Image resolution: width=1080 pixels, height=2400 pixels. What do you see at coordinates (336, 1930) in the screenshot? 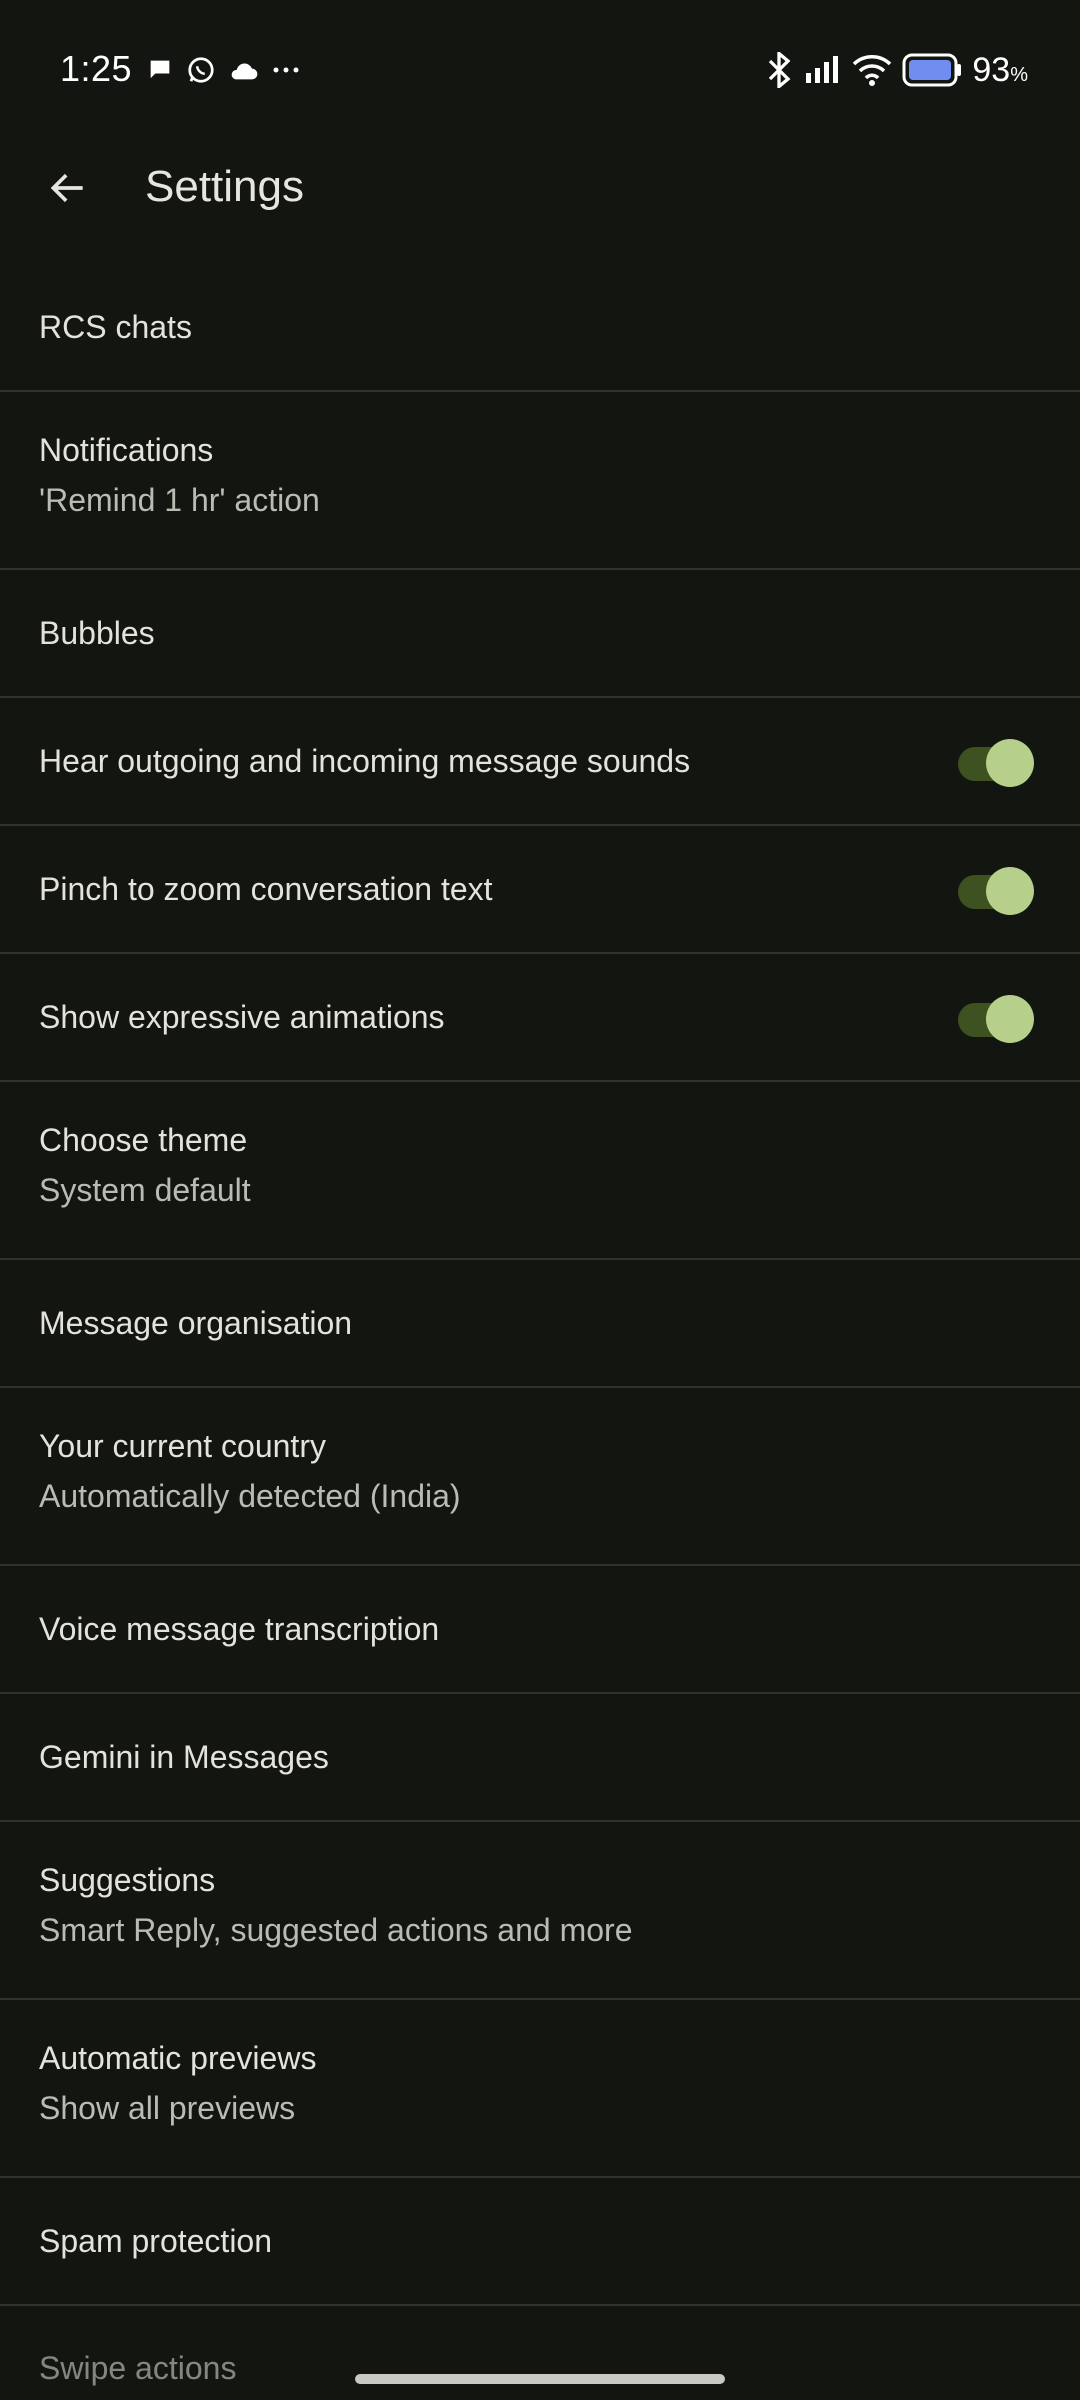
I see `setting-summary: Smart Reply, suggested actions and more` at bounding box center [336, 1930].